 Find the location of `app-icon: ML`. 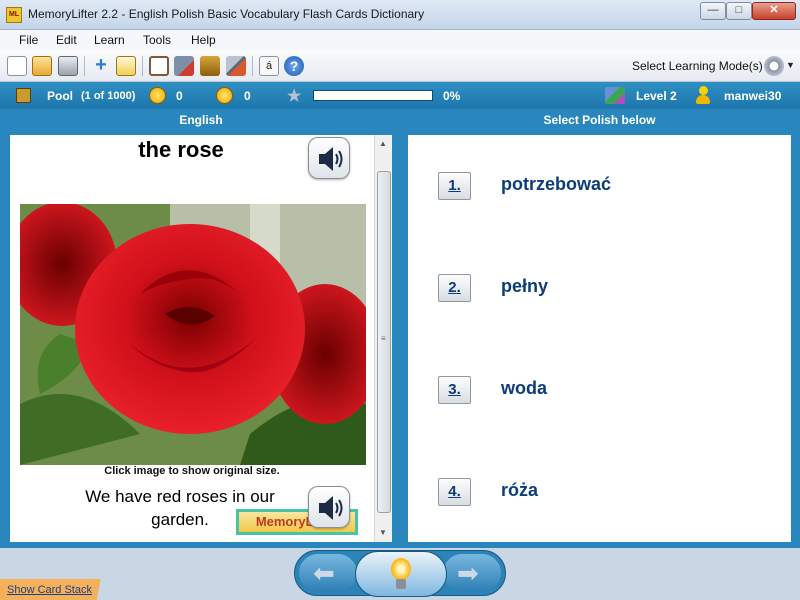

app-icon: ML is located at coordinates (14, 15).